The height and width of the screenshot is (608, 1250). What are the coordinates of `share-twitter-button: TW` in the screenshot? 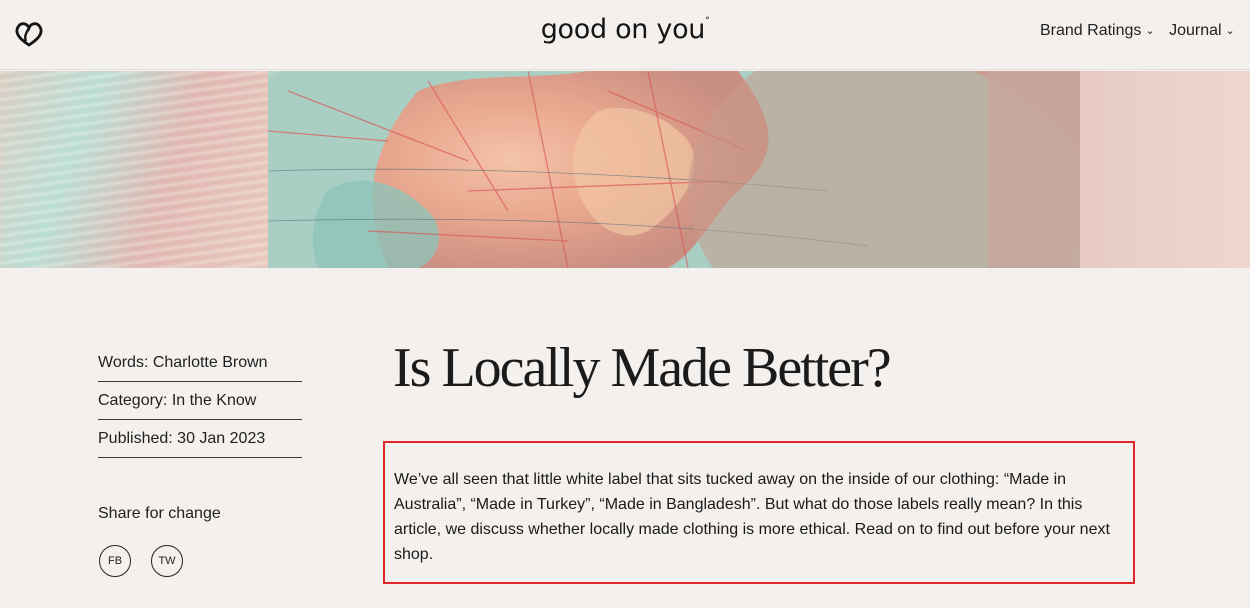 It's located at (167, 561).